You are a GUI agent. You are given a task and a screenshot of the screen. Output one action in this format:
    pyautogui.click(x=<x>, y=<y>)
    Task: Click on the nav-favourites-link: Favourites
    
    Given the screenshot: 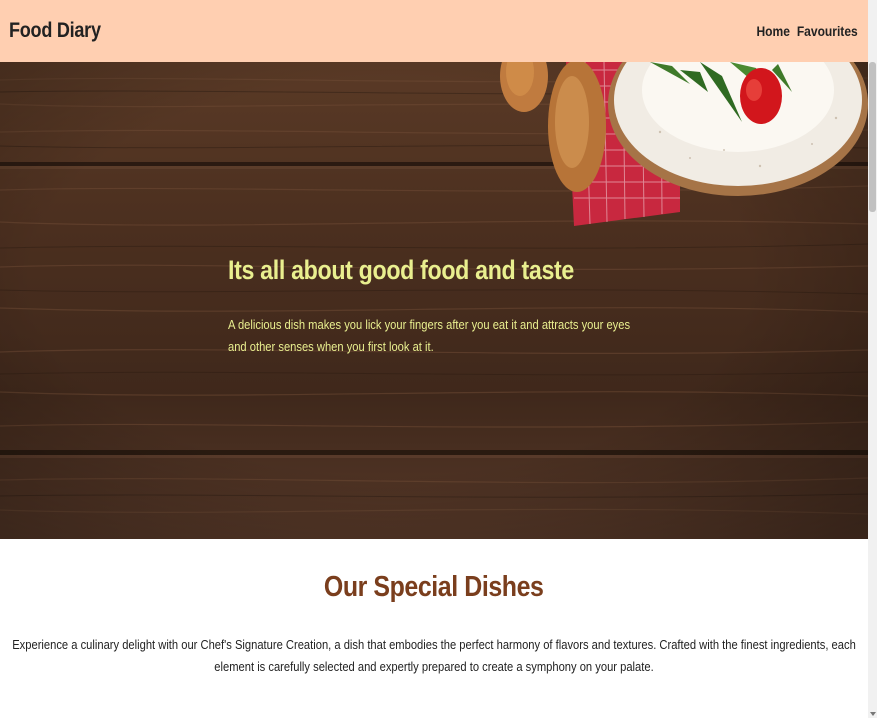 What is the action you would take?
    pyautogui.click(x=827, y=31)
    